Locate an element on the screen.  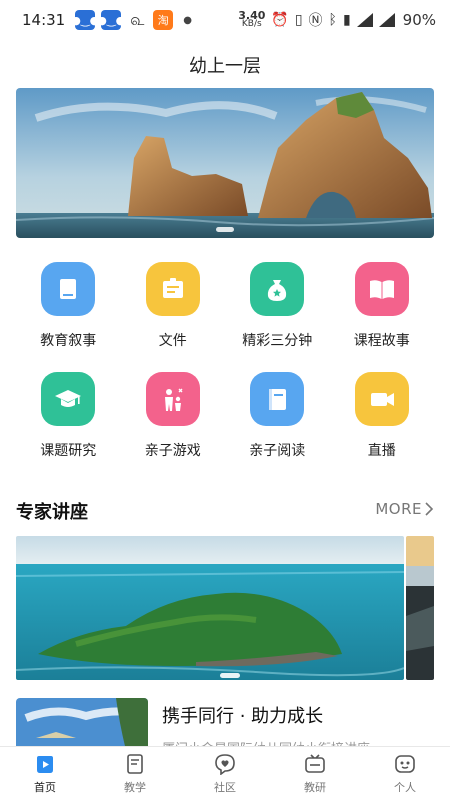
grid-item-parent-child-games: 亲子游戏 is located at coordinates (173, 416).